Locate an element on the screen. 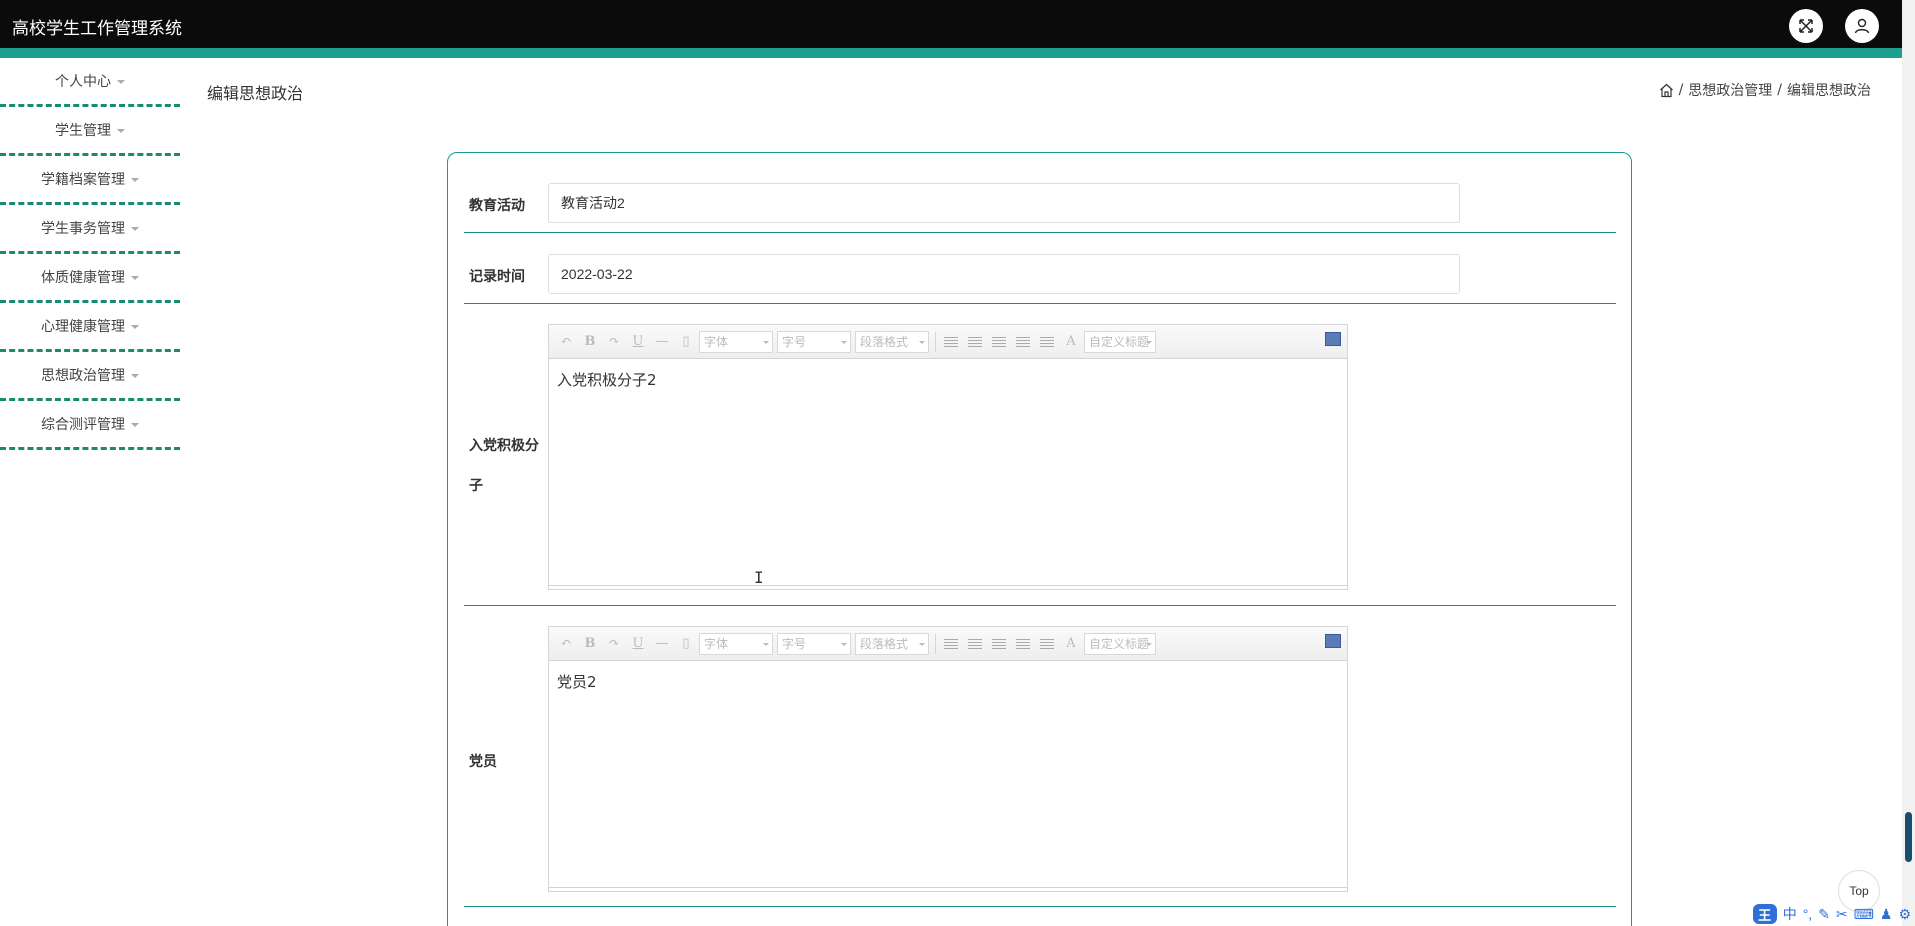 The image size is (1915, 926). sidebar-item-mental-health: 心理健康管理 is located at coordinates (90, 327).